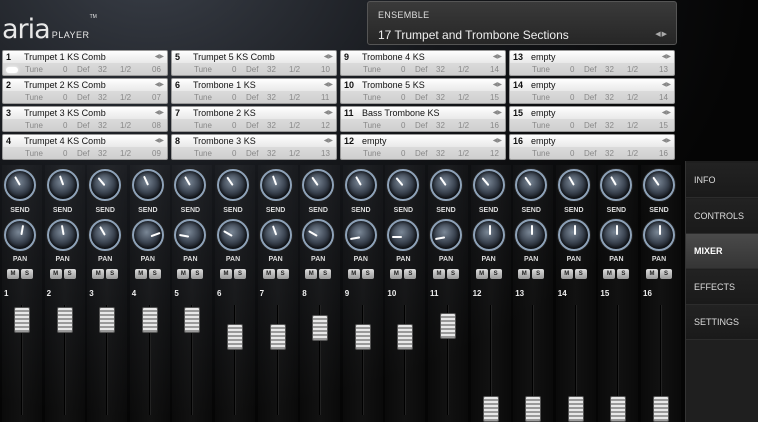  I want to click on instrument-slot: 11 Bass Trombone KS ◀▶ Tune 0 Def 32 1/2 16, so click(423, 119).